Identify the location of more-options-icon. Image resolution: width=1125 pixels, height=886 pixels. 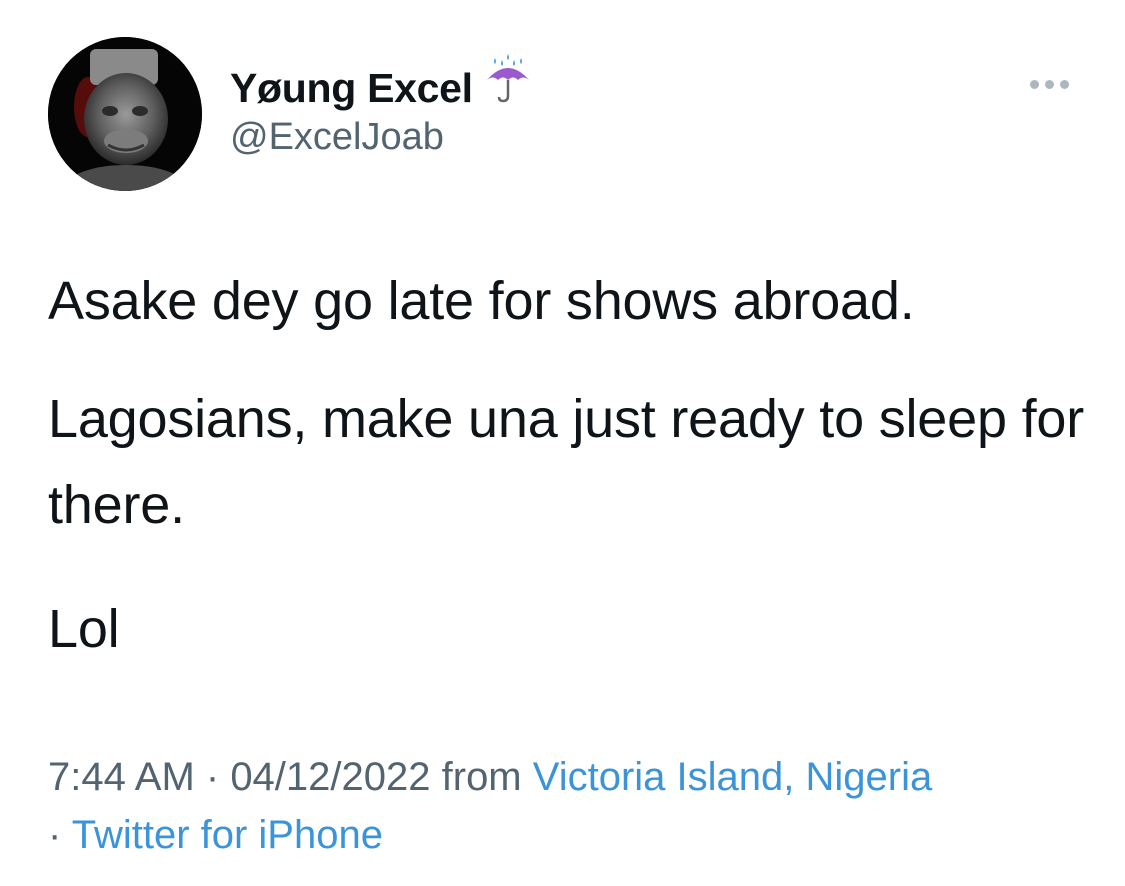
(1049, 84).